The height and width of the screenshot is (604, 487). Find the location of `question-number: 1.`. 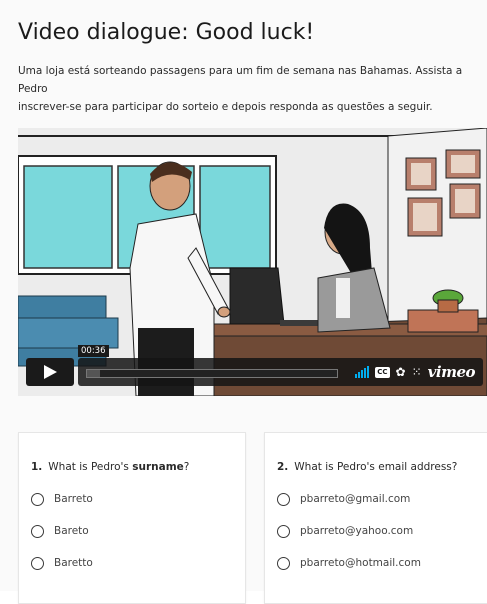

question-number: 1. is located at coordinates (37, 467).